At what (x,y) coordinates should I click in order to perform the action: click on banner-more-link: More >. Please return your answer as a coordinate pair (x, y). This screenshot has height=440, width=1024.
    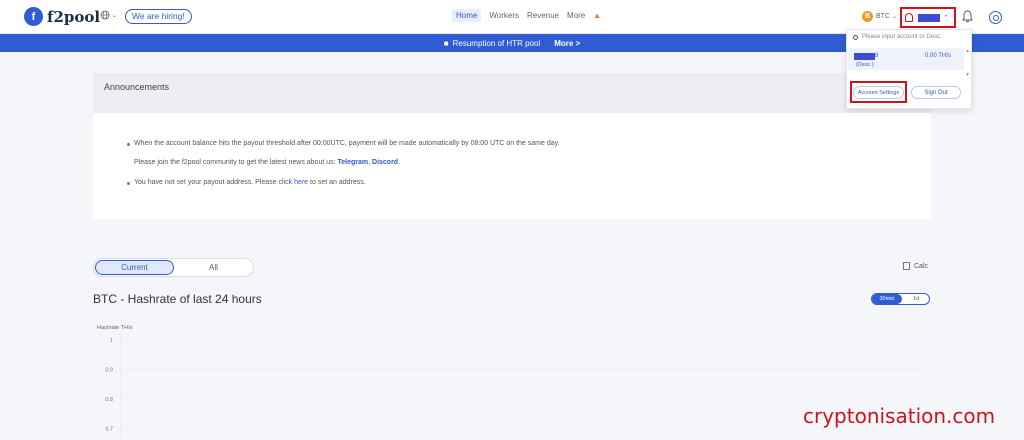
    Looking at the image, I should click on (567, 43).